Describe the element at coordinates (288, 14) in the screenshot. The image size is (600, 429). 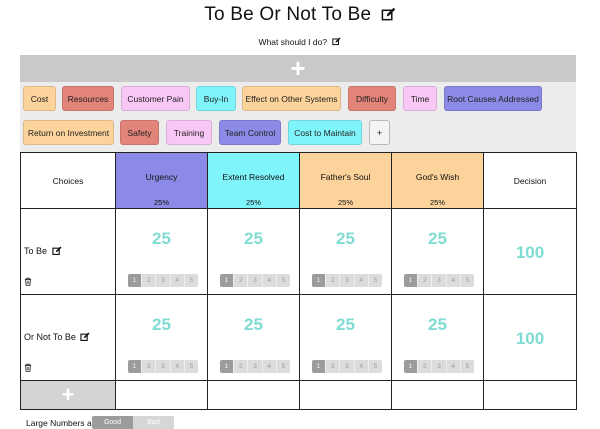
I see `page-title-text: To Be Or Not To Be` at that location.